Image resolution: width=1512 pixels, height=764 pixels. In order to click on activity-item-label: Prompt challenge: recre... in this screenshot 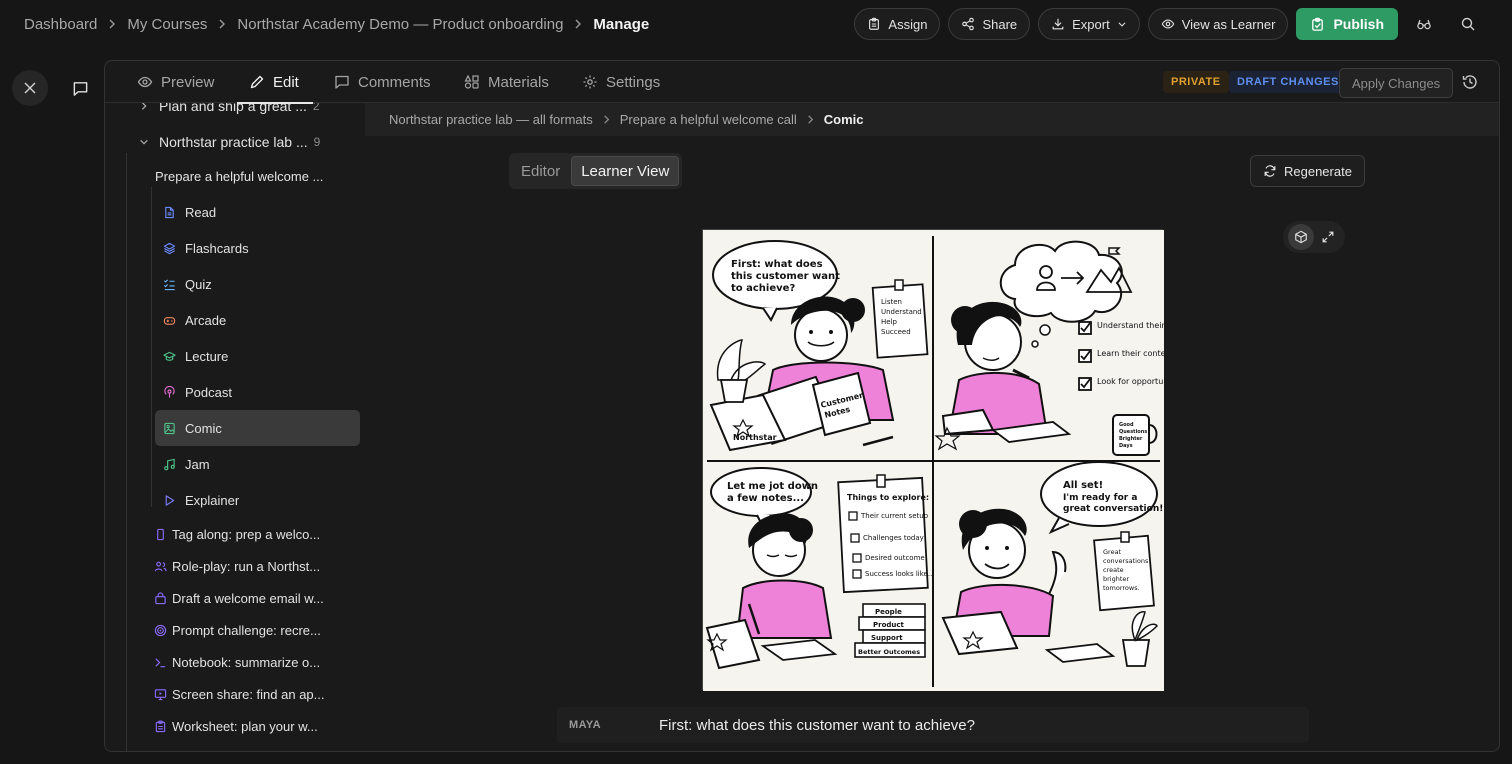, I will do `click(246, 630)`.